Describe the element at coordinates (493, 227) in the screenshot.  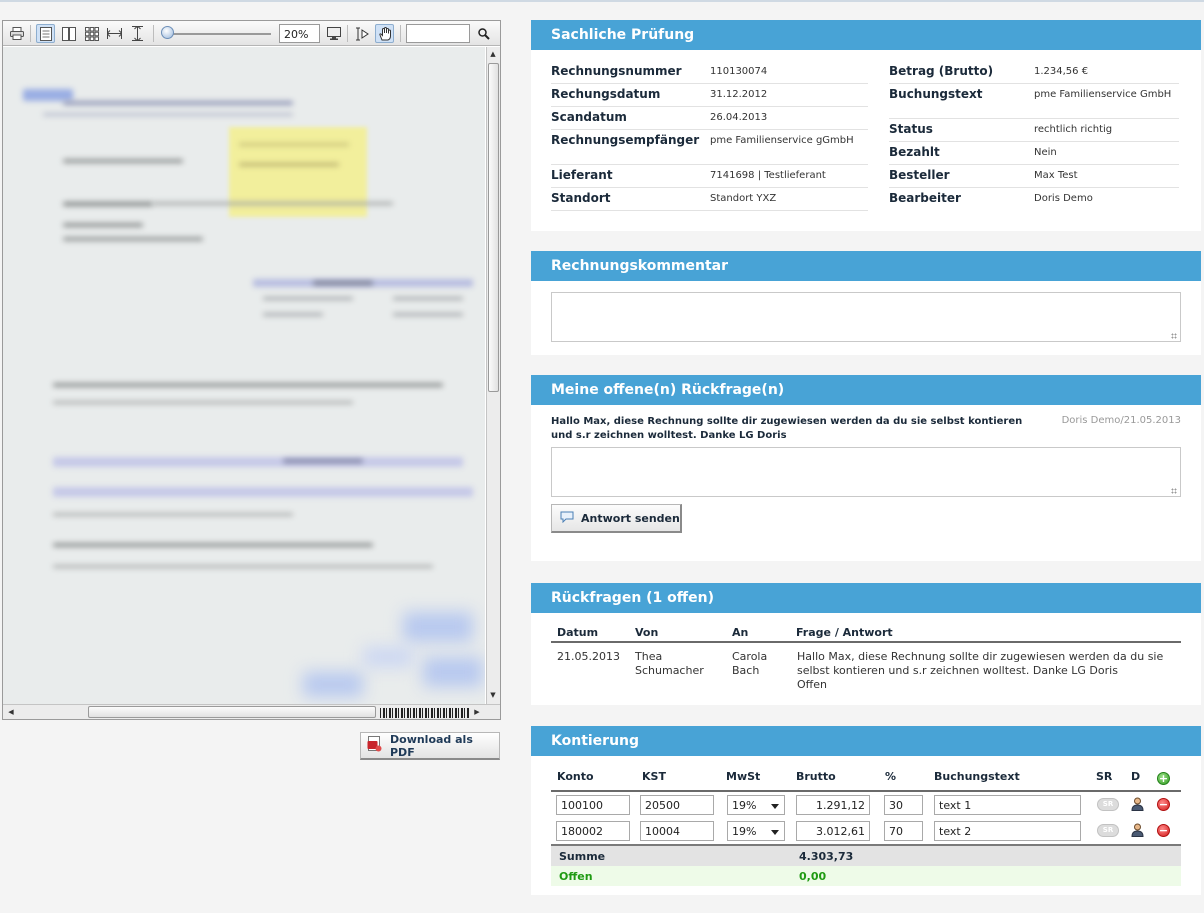
I see `vertical-scroll-thumb` at that location.